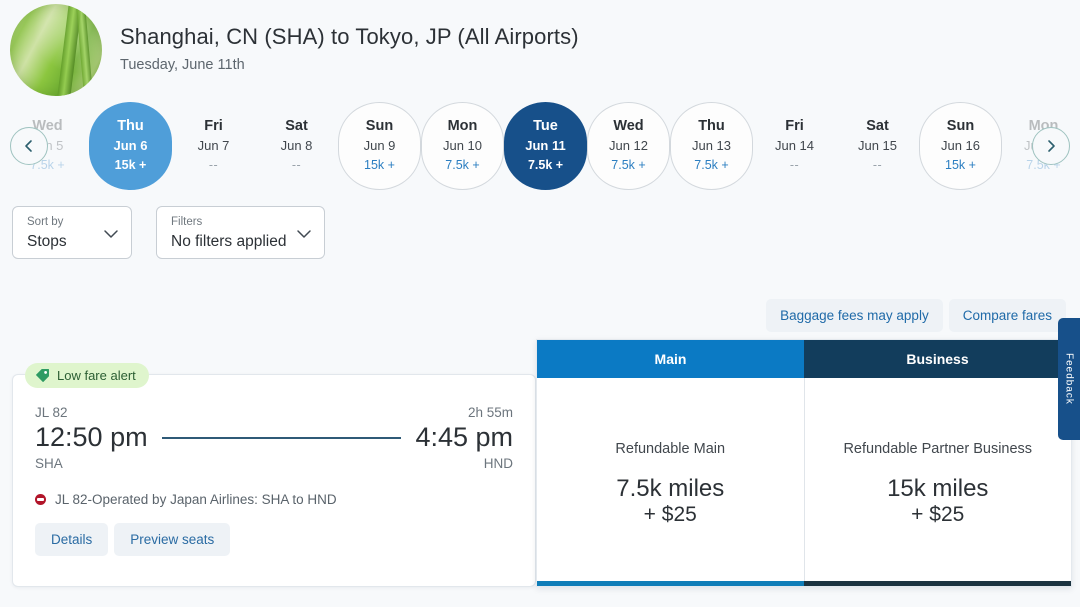 The height and width of the screenshot is (607, 1080). Describe the element at coordinates (545, 125) in the screenshot. I see `date-pill-weekday: Tue` at that location.